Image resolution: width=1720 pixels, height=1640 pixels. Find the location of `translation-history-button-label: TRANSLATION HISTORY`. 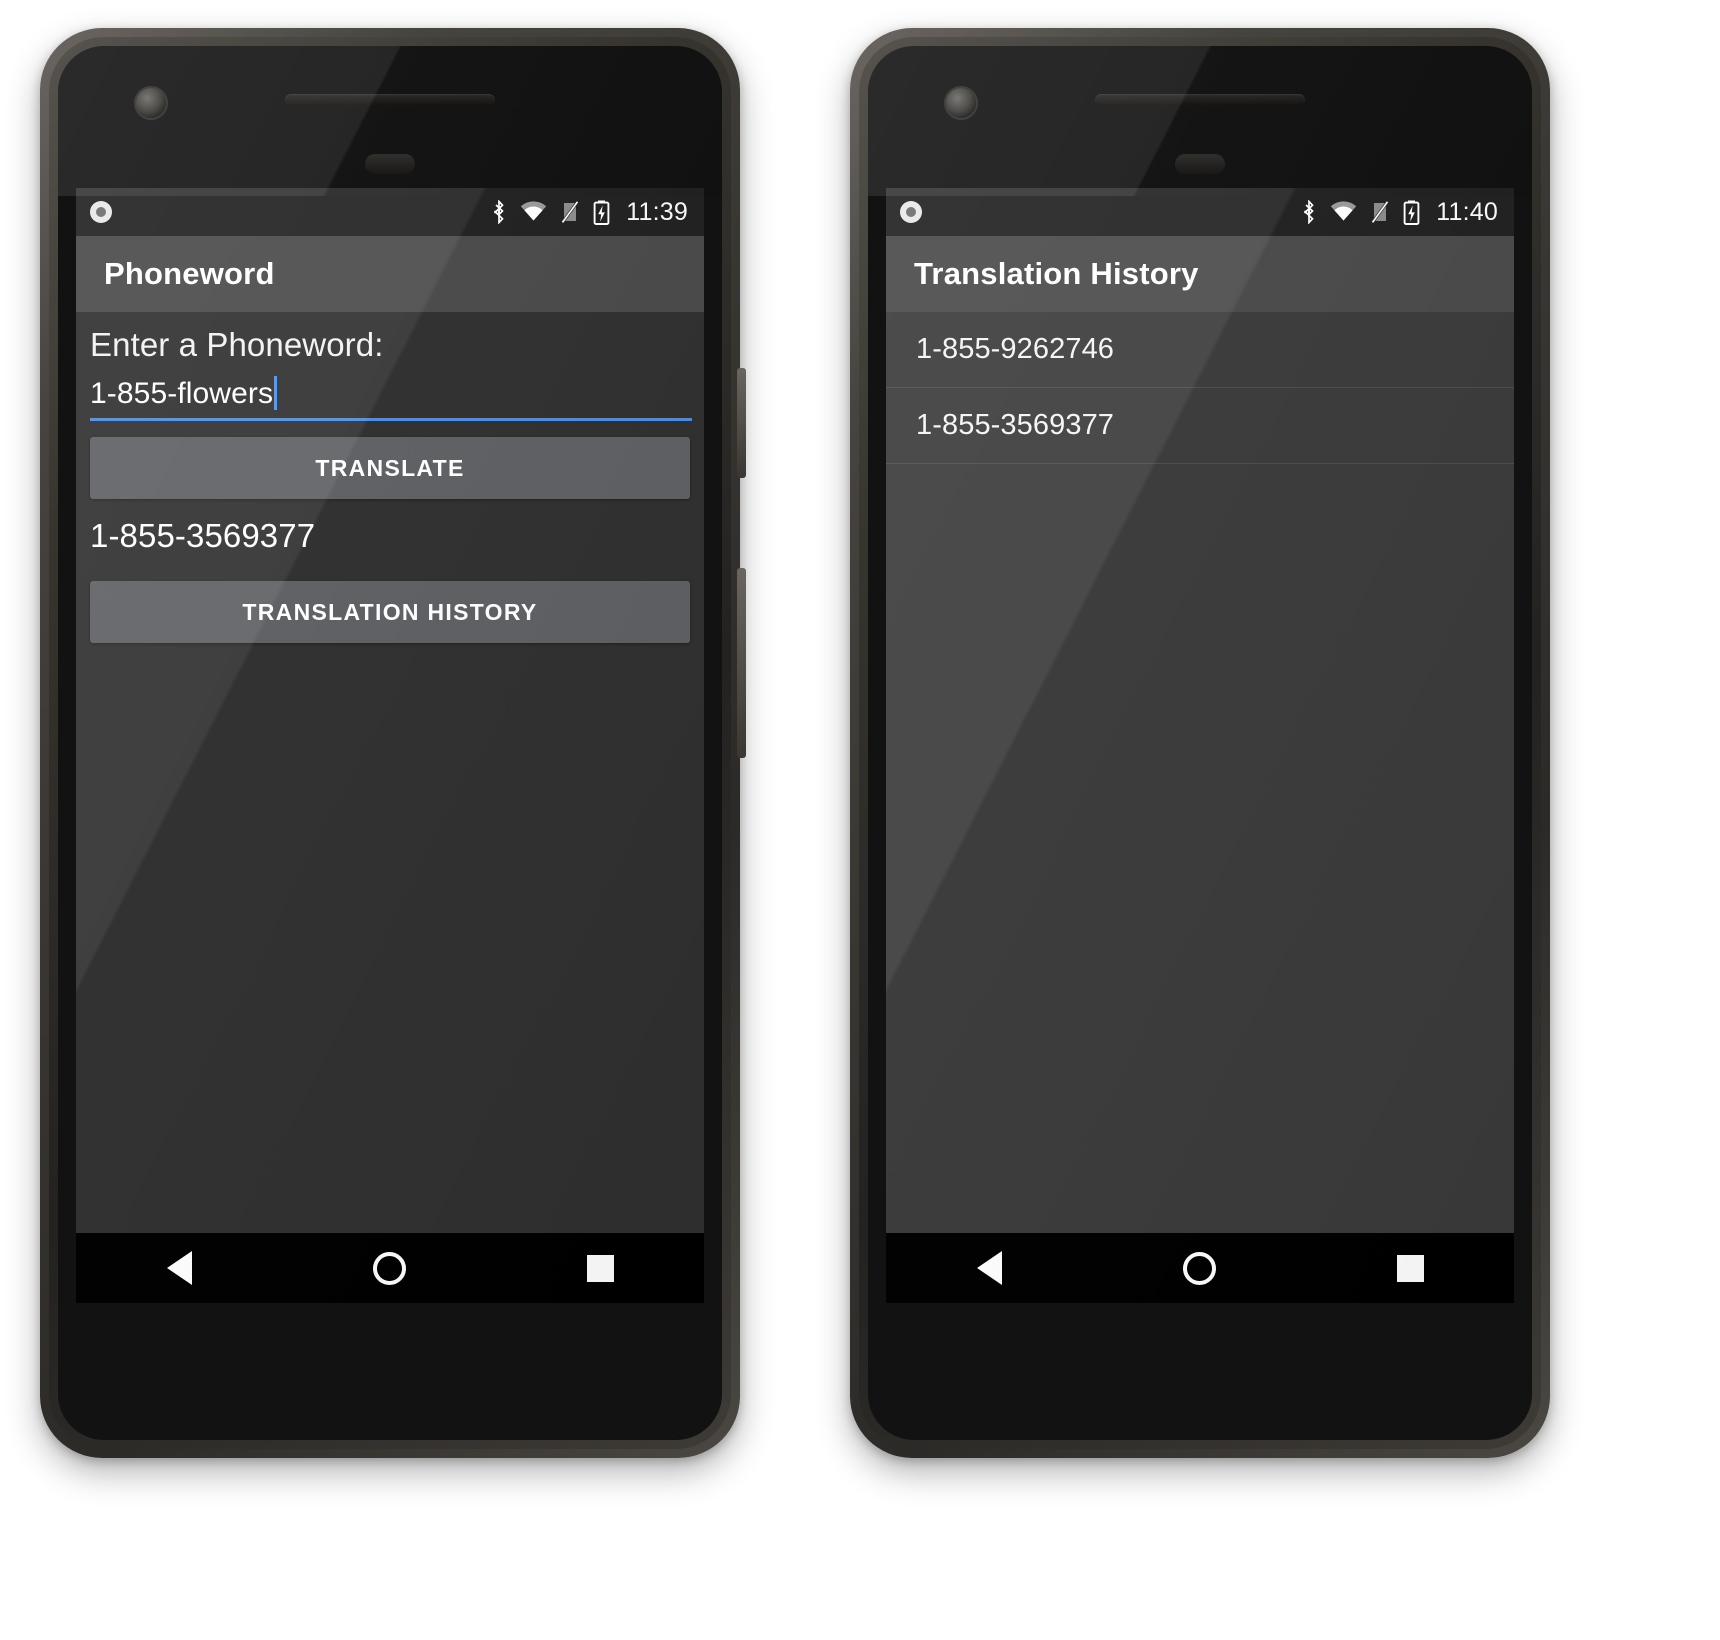

translation-history-button-label: TRANSLATION HISTORY is located at coordinates (390, 611).